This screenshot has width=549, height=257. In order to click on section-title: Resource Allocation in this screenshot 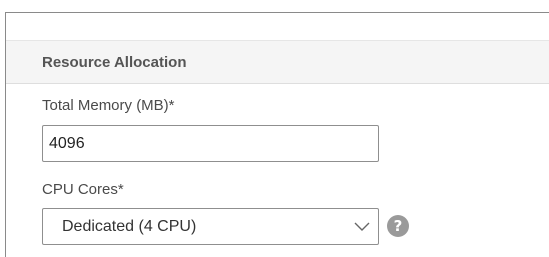, I will do `click(114, 62)`.